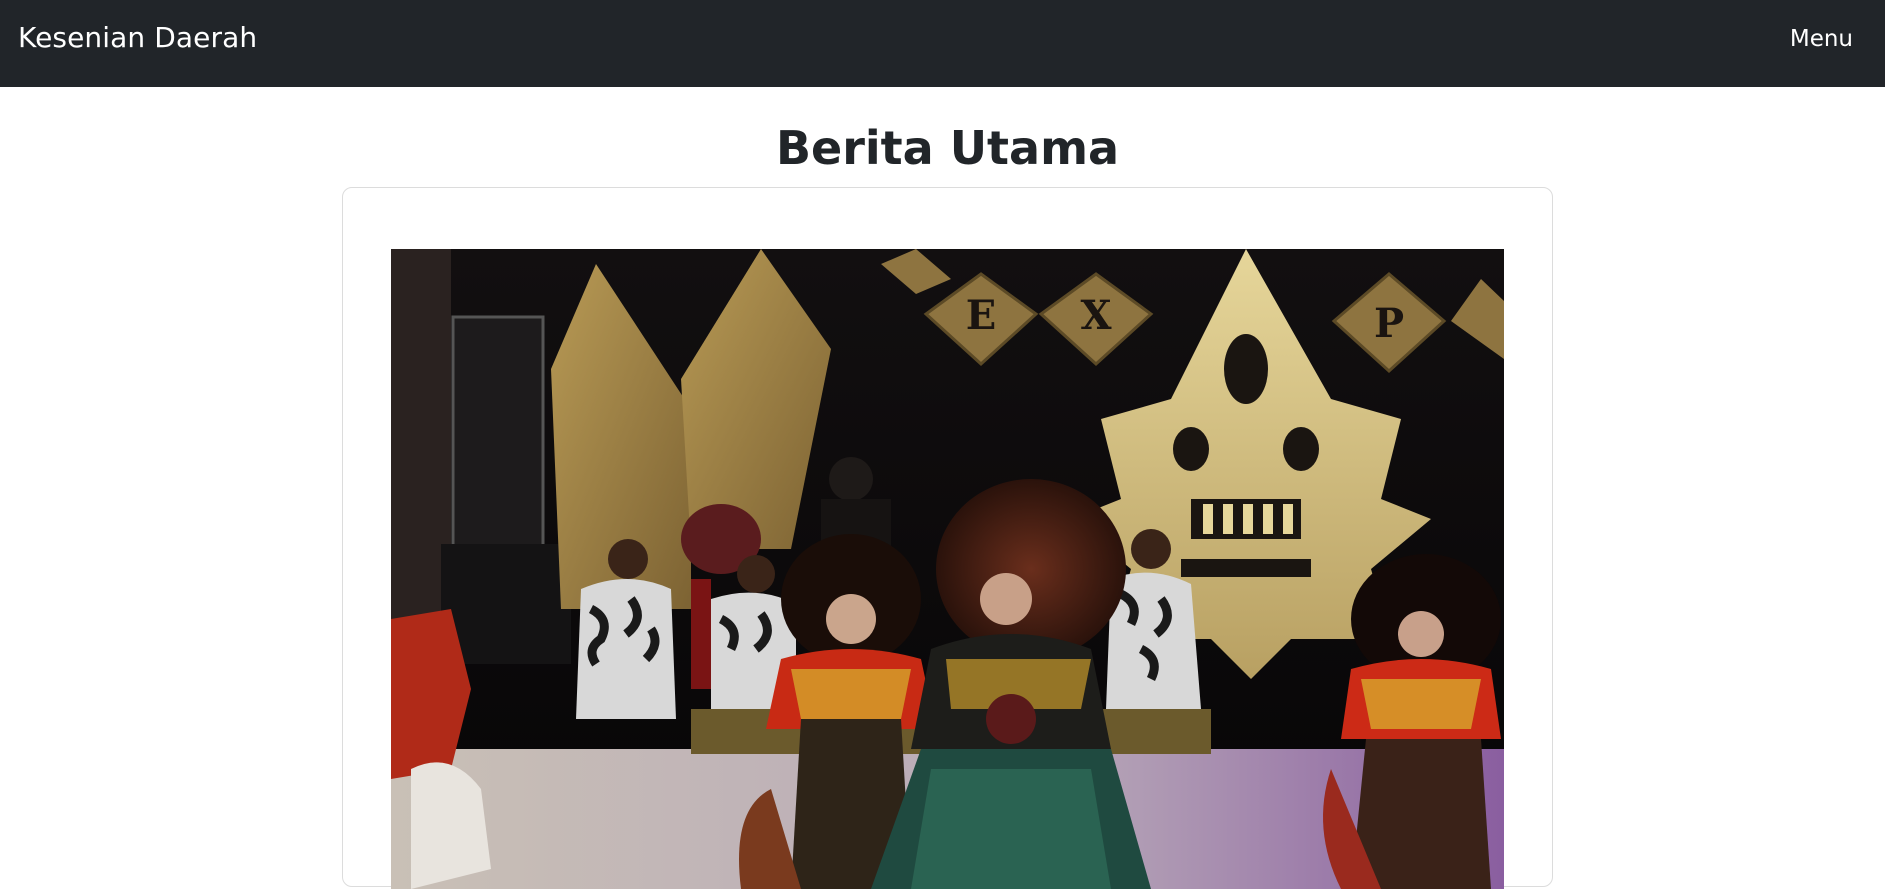  I want to click on top-navbar: Kesenian Daerah Menu, so click(942, 43).